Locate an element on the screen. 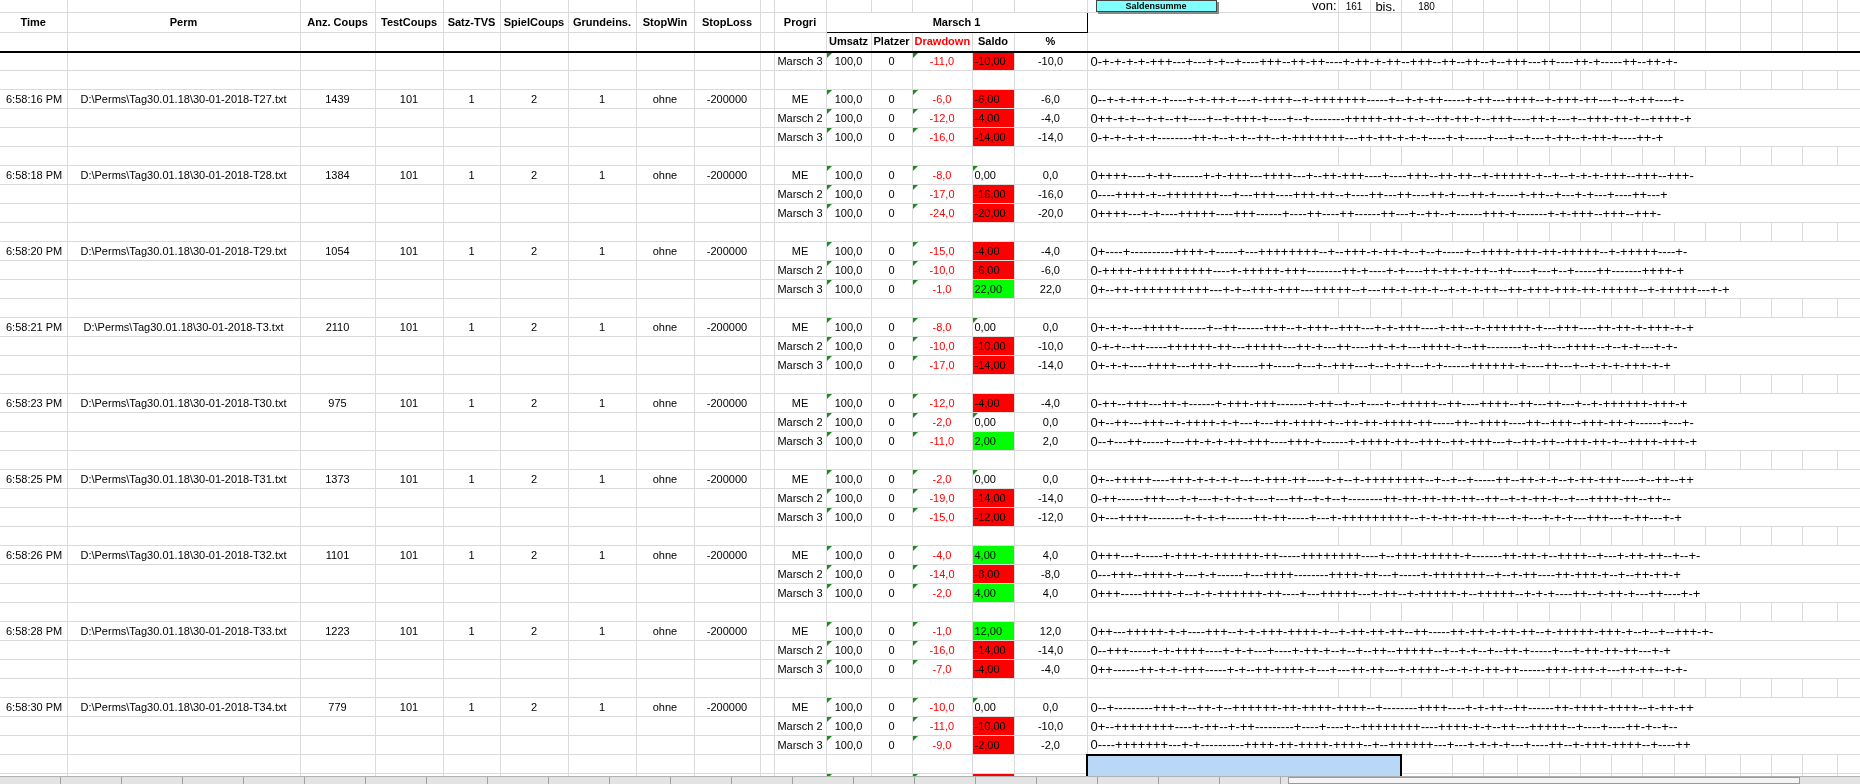 Image resolution: width=1860 pixels, height=784 pixels. table-cell: 6:58:18 PM is located at coordinates (33, 175).